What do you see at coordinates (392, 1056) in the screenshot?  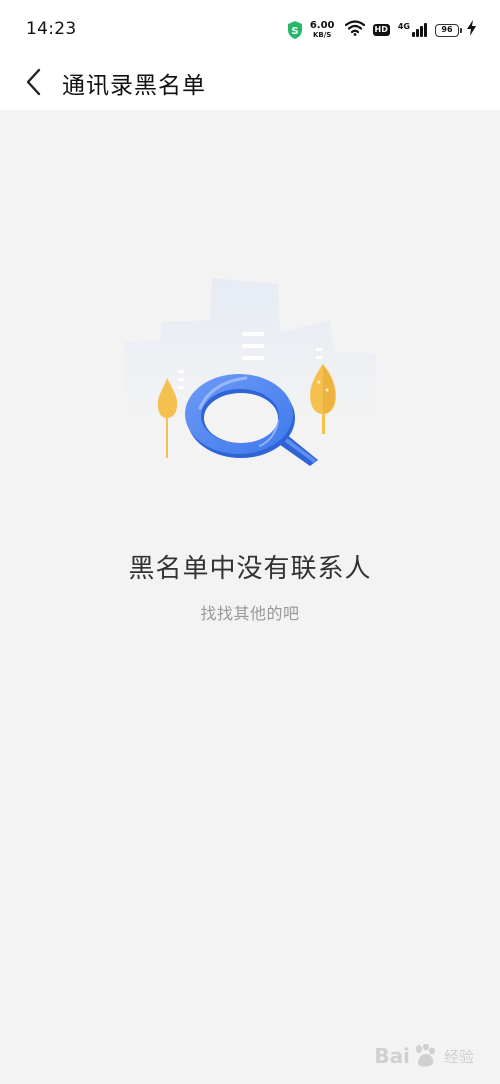 I see `watermark-logo-text: Bai` at bounding box center [392, 1056].